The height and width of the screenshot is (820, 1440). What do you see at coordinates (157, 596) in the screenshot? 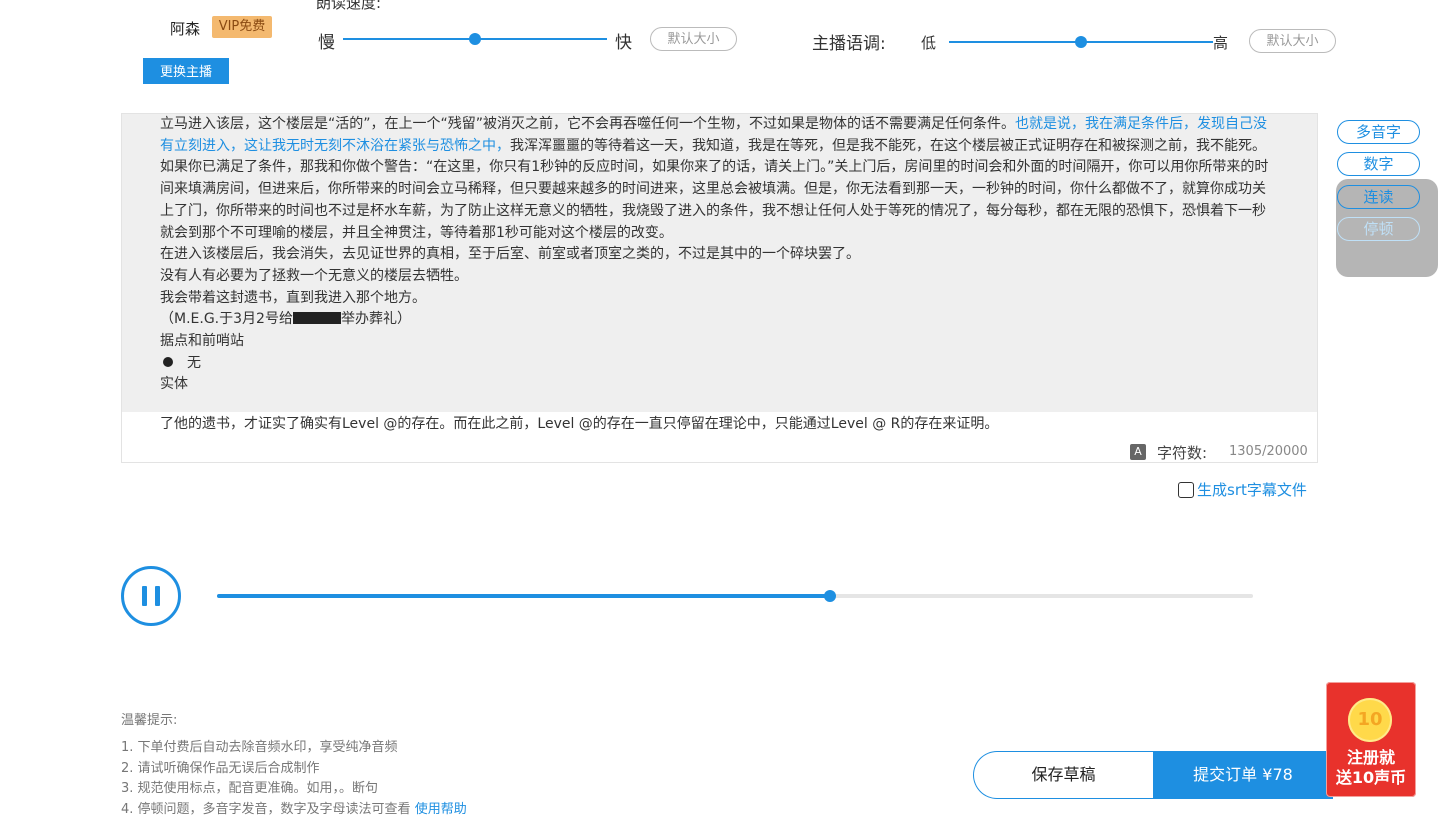
I see `pause-icon-bar-right` at bounding box center [157, 596].